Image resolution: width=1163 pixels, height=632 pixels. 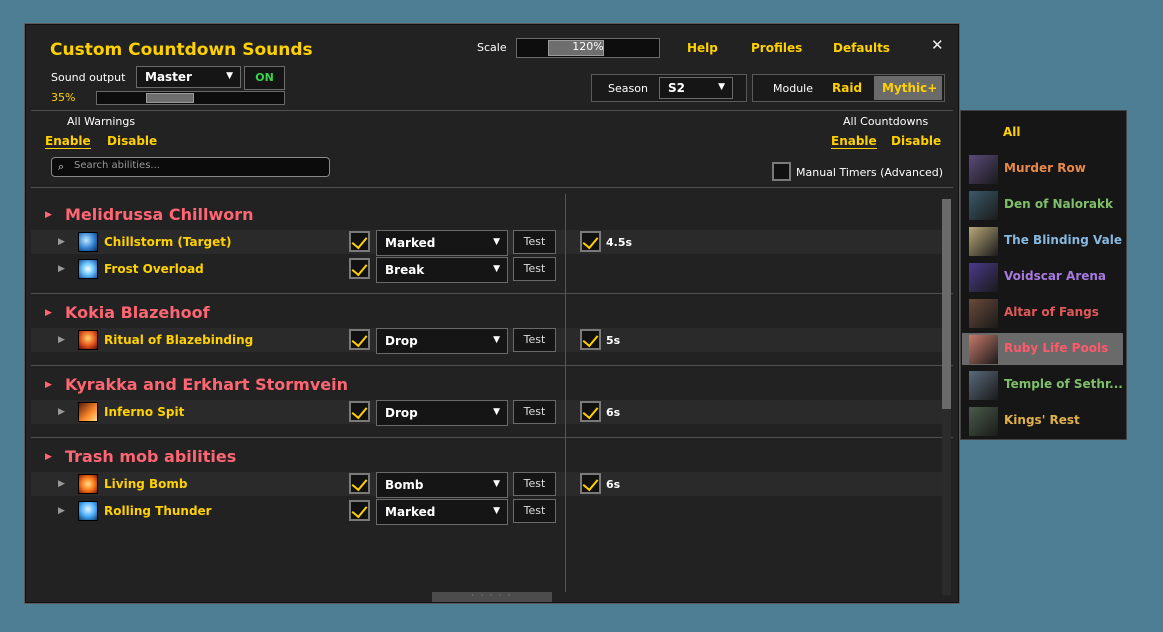 I want to click on scale-slider: 120%, so click(x=588, y=48).